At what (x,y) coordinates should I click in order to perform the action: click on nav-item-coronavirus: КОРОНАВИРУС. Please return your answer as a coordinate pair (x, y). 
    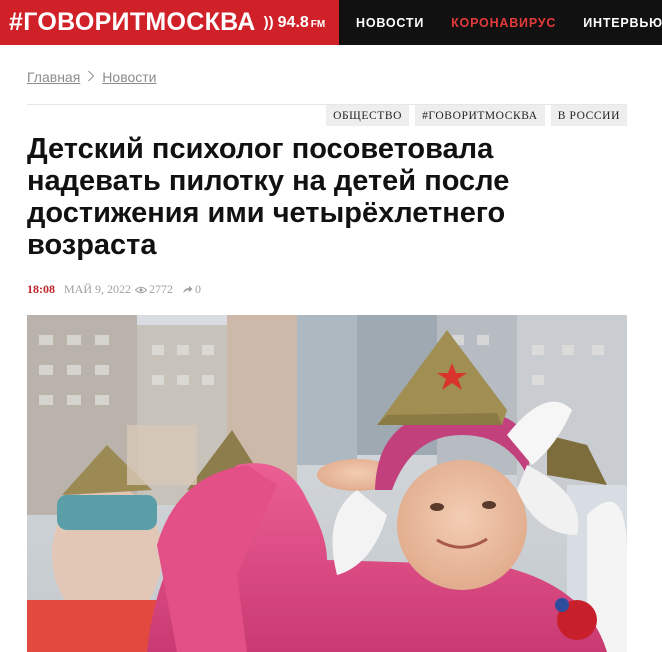
    Looking at the image, I should click on (503, 23).